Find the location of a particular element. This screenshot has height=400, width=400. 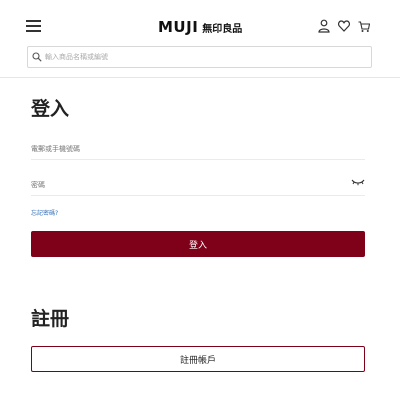

user-icon is located at coordinates (324, 26).